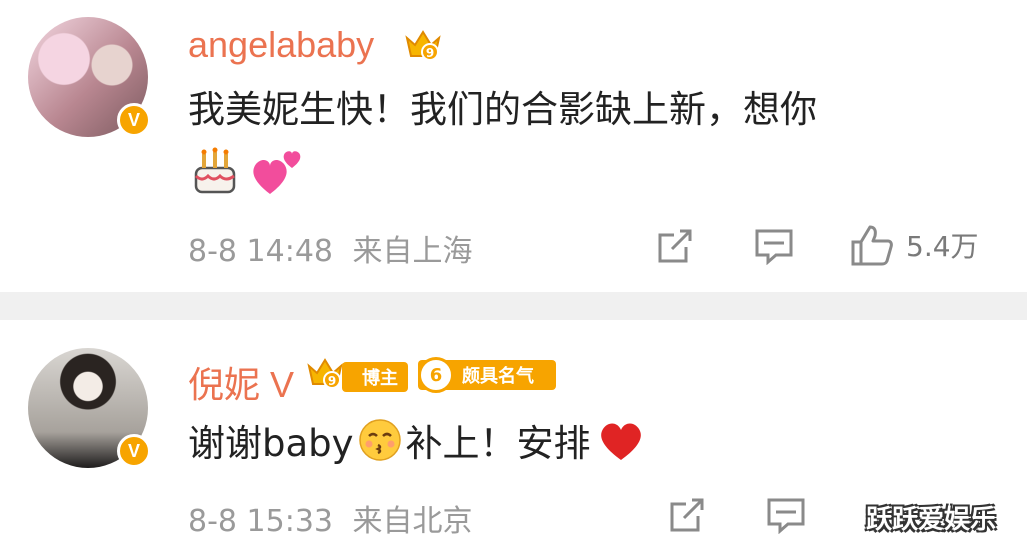  I want to click on location: 来自上海, so click(412, 251).